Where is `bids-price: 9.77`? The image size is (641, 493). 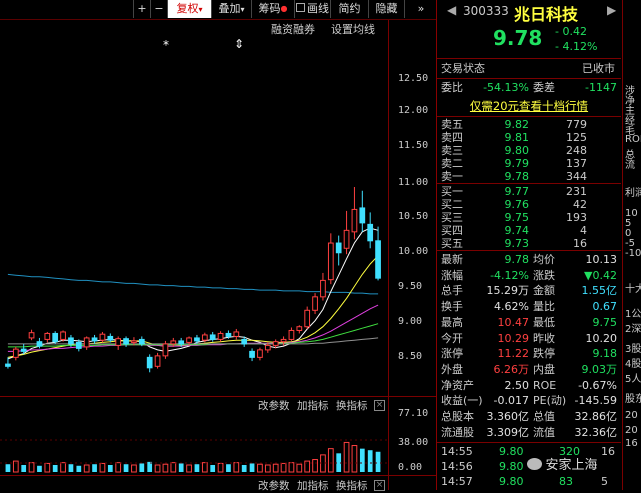 bids-price: 9.77 is located at coordinates (517, 191).